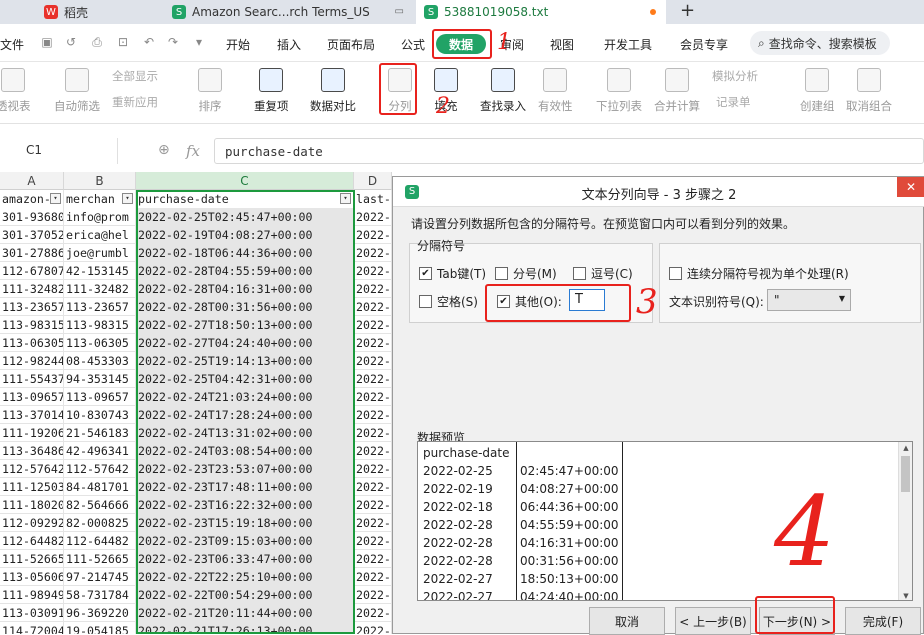 The image size is (924, 635). Describe the element at coordinates (245, 628) in the screenshot. I see `table-cell: 2022-02-21T17:26:13+00:00` at that location.